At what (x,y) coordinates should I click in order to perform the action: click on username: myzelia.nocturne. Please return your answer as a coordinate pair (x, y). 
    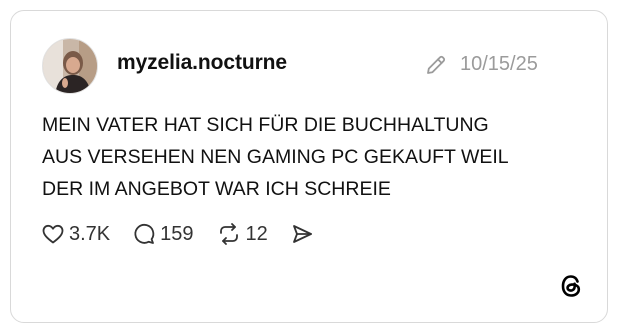
    Looking at the image, I should click on (202, 63).